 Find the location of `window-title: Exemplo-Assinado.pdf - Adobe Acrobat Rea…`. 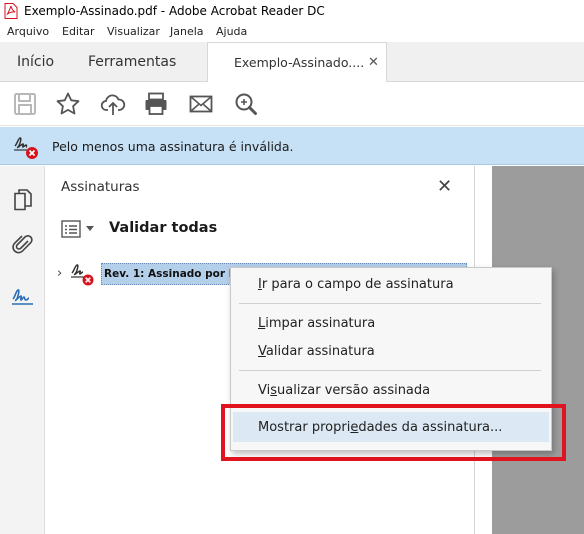

window-title: Exemplo-Assinado.pdf - Adobe Acrobat Rea… is located at coordinates (174, 11).